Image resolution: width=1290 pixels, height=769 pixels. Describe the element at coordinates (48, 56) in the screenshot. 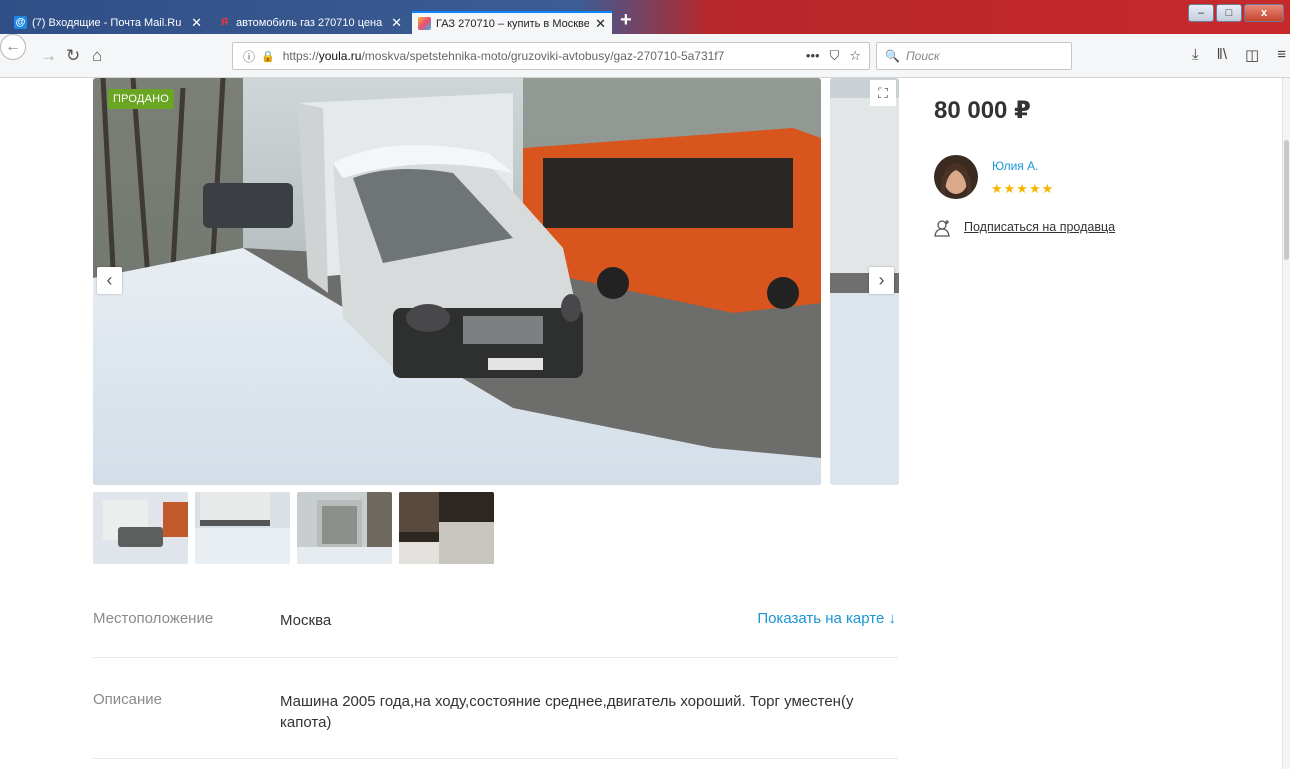

I see `forward-arrow-icon: →` at that location.